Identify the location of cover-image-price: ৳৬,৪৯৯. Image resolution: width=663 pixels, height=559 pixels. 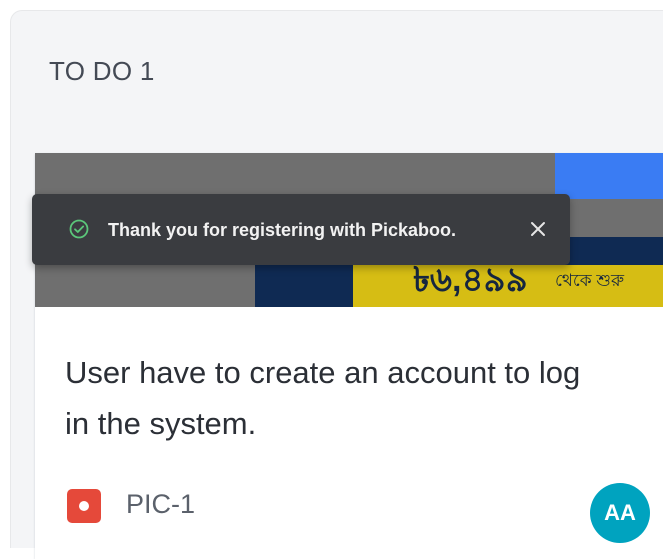
(470, 280).